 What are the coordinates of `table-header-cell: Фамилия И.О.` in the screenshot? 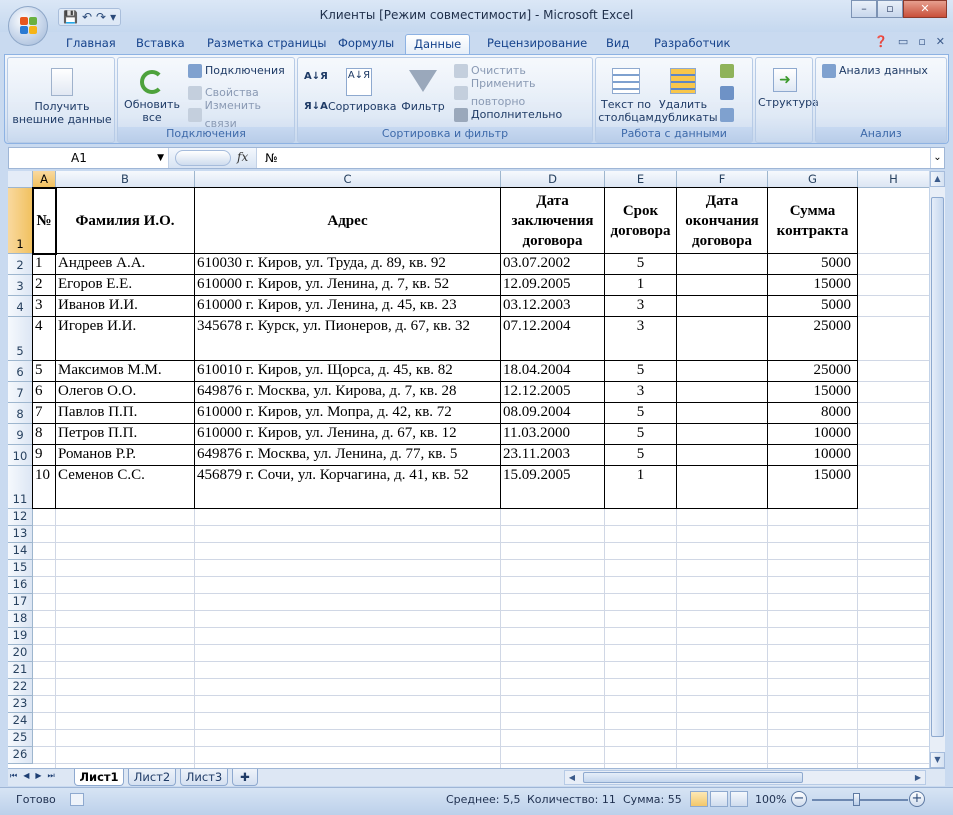 It's located at (125, 220).